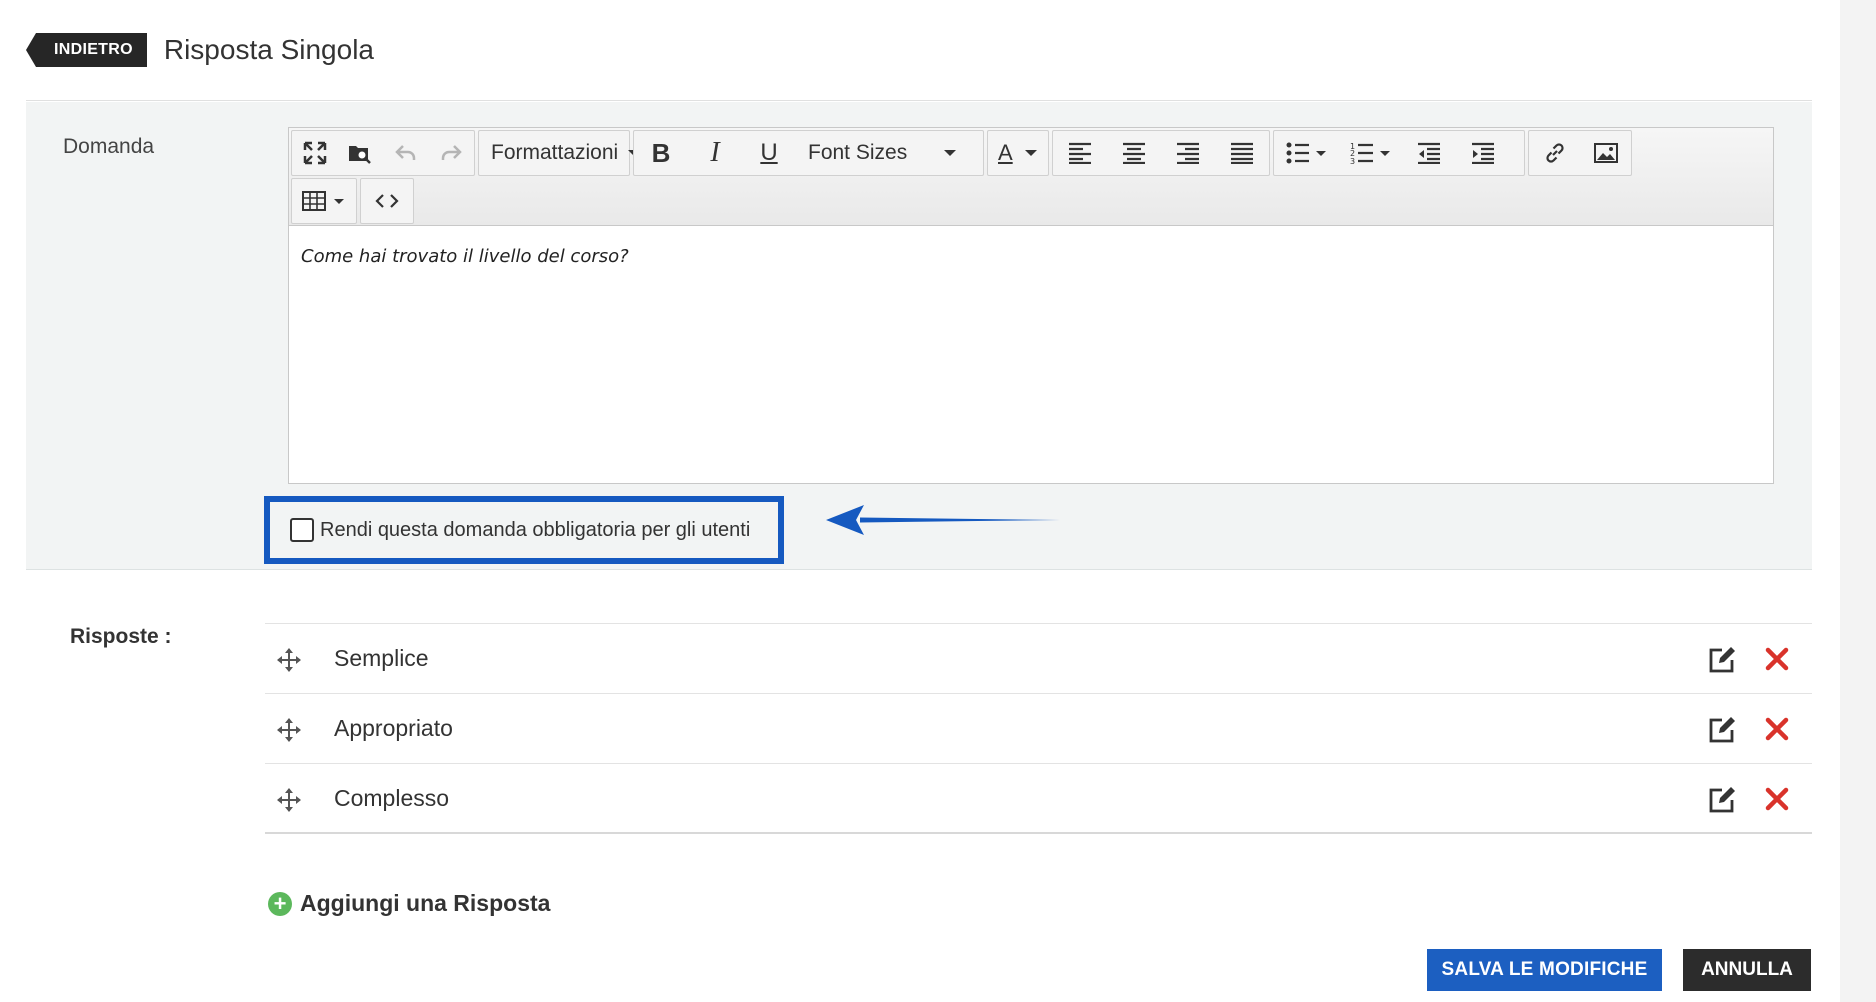  What do you see at coordinates (1370, 153) in the screenshot?
I see `numbered-list-icon: 123` at bounding box center [1370, 153].